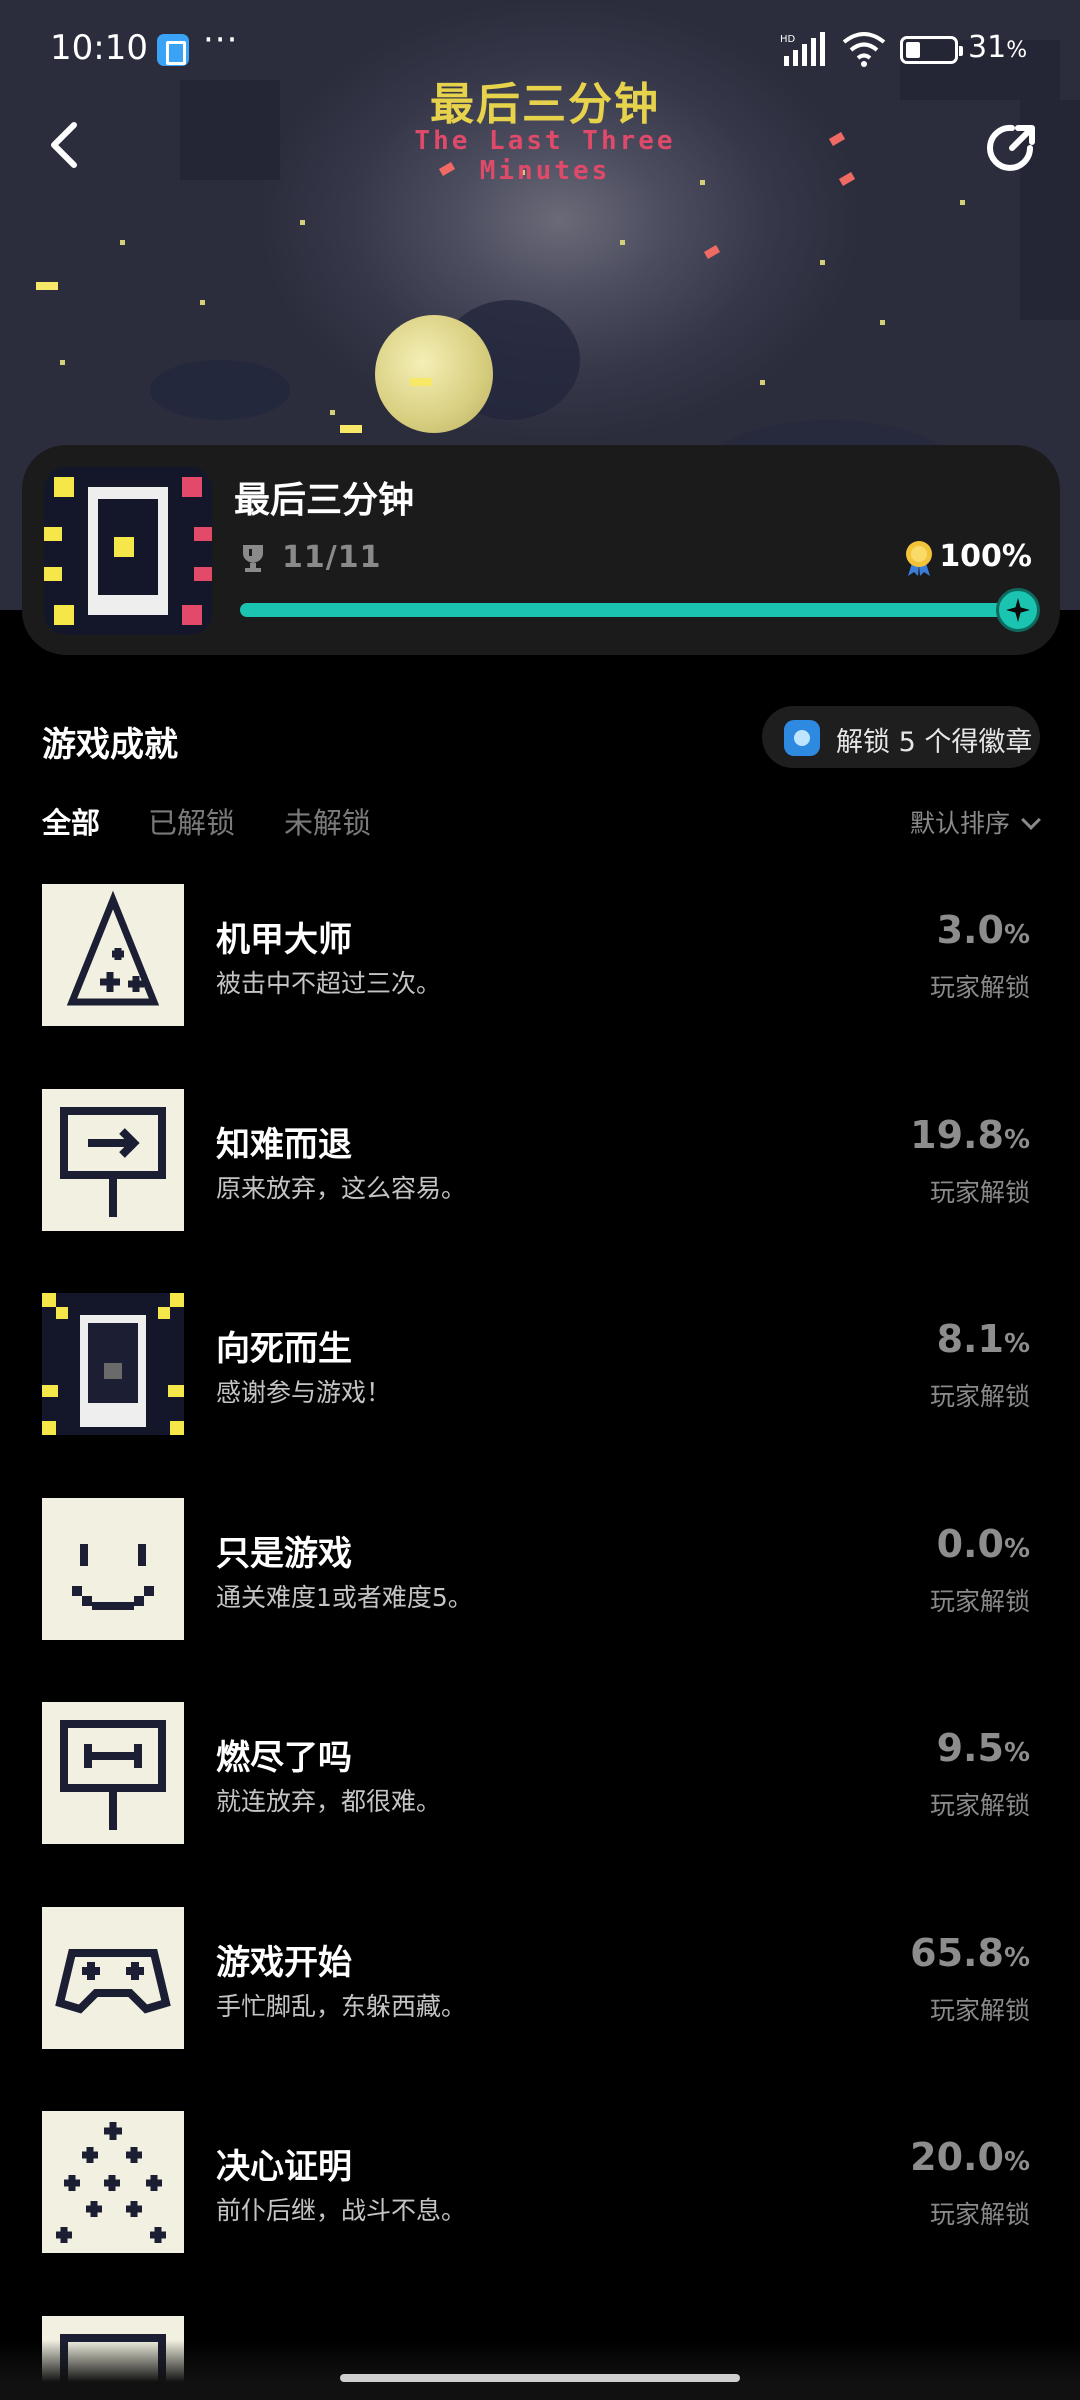 The width and height of the screenshot is (1080, 2400). I want to click on more-notifications-icon: ···, so click(221, 40).